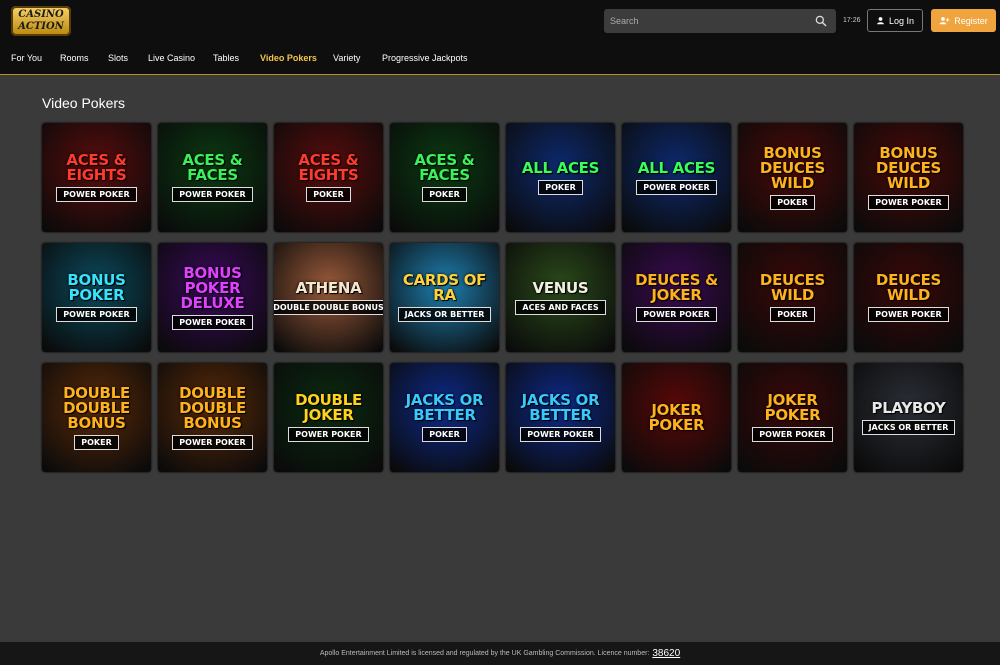  I want to click on search-box, so click(720, 21).